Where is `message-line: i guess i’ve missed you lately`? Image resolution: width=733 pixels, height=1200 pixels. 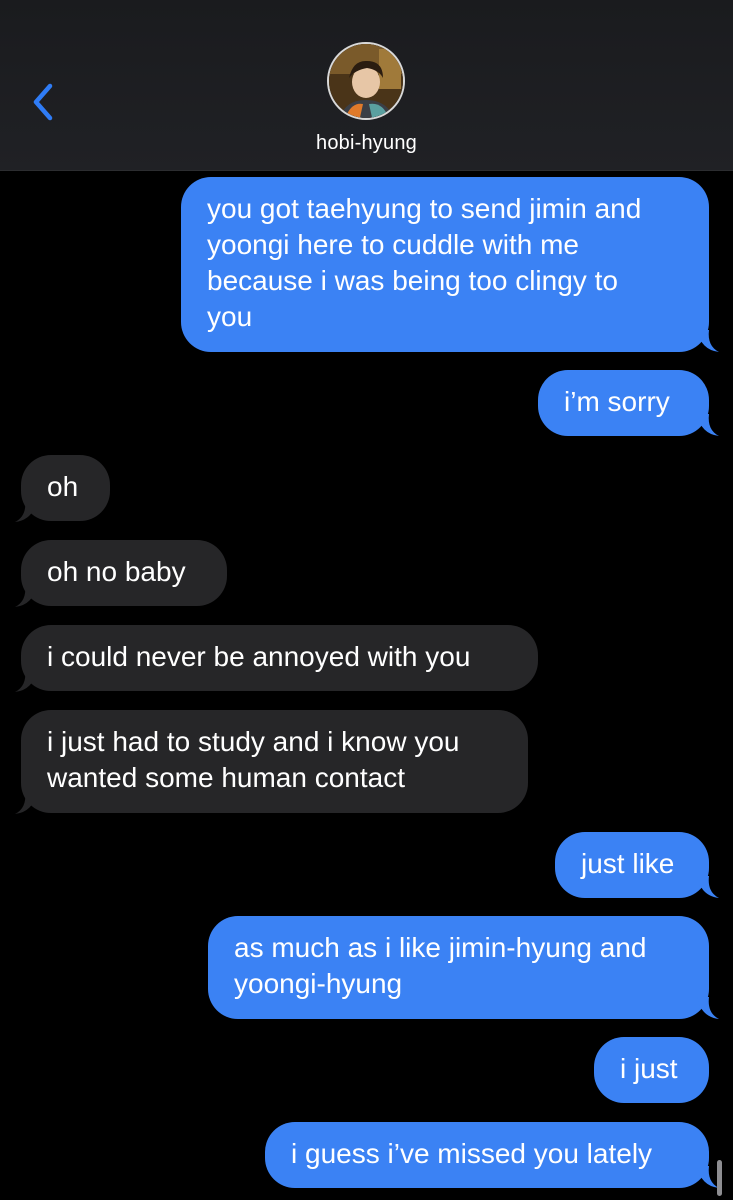 message-line: i guess i’ve missed you lately is located at coordinates (472, 1153).